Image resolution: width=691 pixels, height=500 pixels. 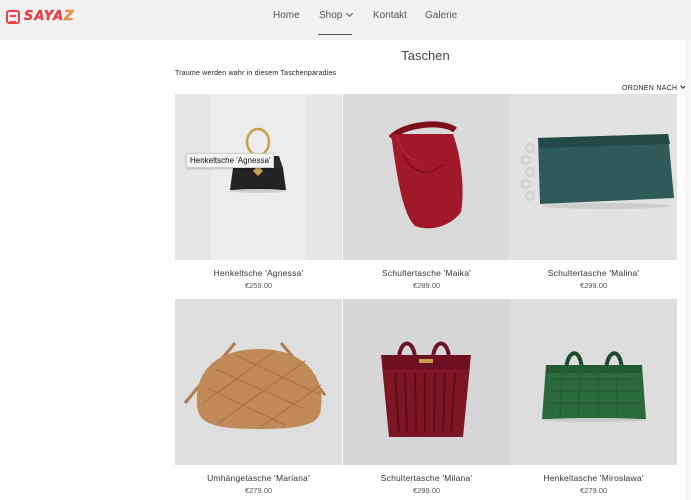 What do you see at coordinates (593, 478) in the screenshot?
I see `product-name: Henkeltasche 'Miroslawa'` at bounding box center [593, 478].